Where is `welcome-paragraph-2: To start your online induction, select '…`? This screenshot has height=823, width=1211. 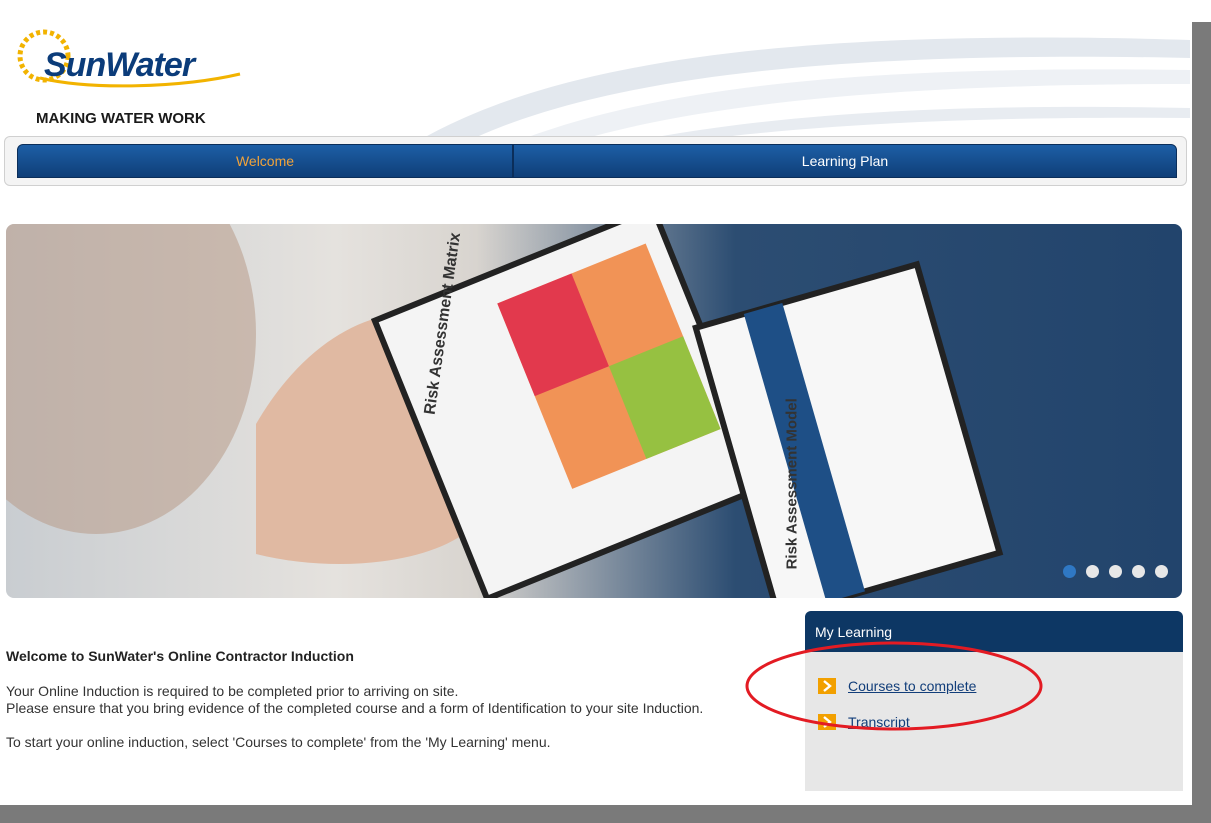 welcome-paragraph-2: To start your online induction, select '… is located at coordinates (278, 742).